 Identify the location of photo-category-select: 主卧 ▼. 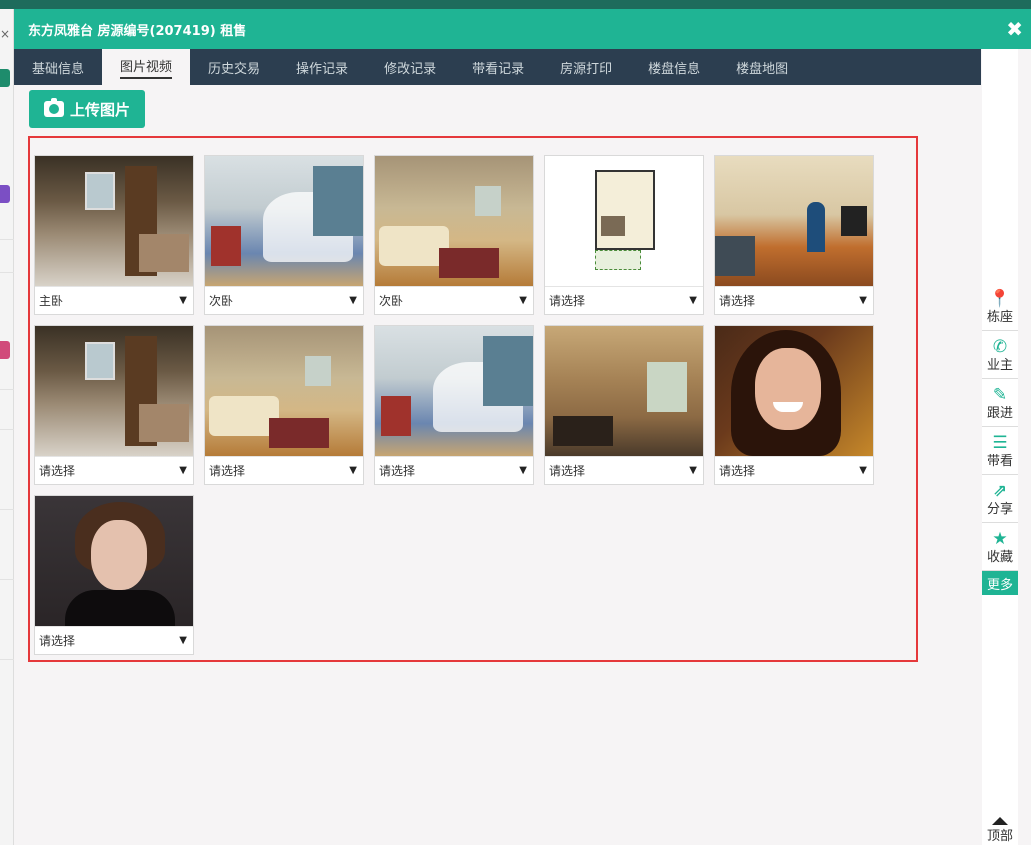
(114, 300).